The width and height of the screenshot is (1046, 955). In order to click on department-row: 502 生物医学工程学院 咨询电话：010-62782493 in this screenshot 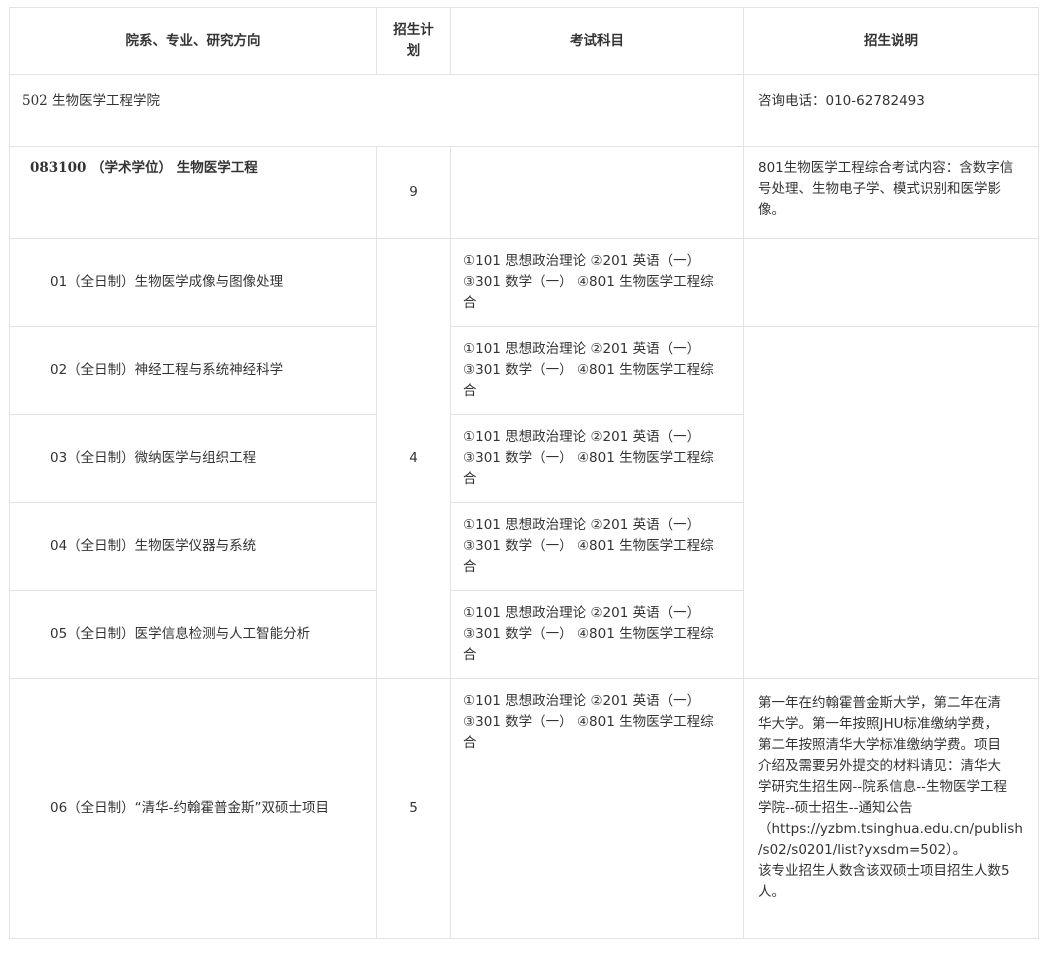, I will do `click(524, 110)`.